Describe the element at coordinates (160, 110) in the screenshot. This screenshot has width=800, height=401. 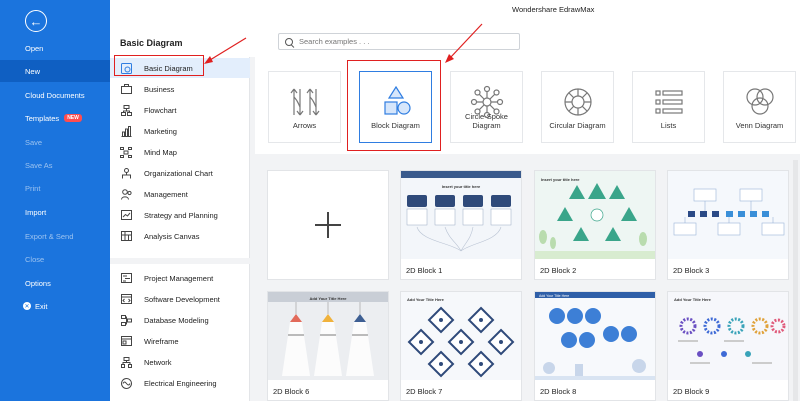
I see `category-label: Flowchart` at that location.